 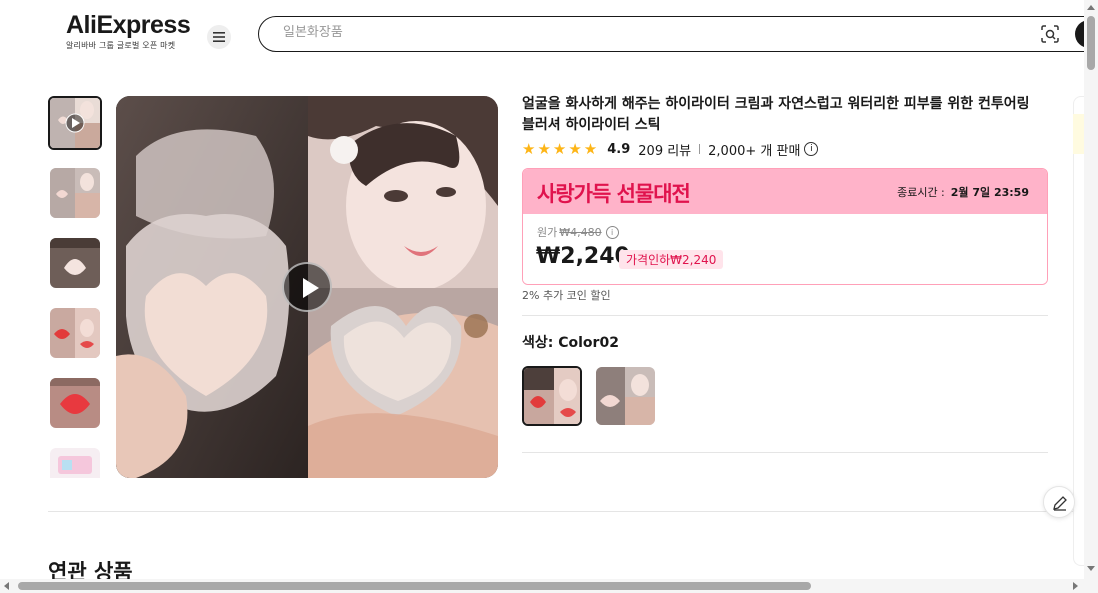 I want to click on thumbnail-video, so click(x=75, y=123).